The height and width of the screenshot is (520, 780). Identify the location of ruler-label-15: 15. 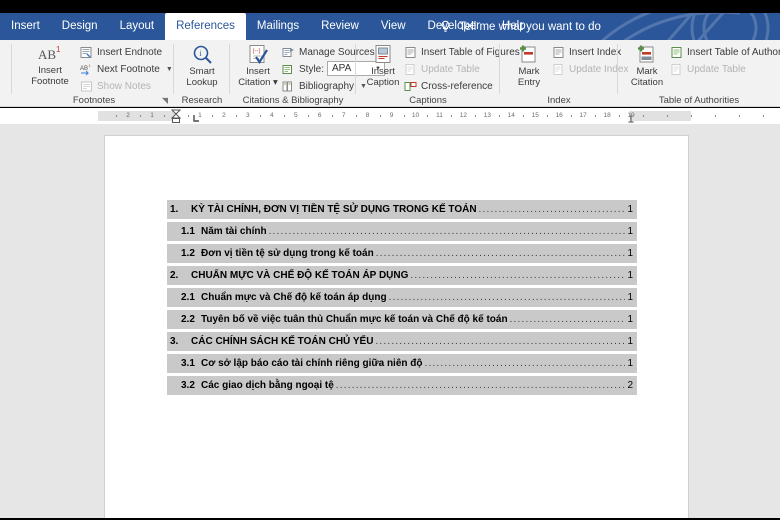
(535, 115).